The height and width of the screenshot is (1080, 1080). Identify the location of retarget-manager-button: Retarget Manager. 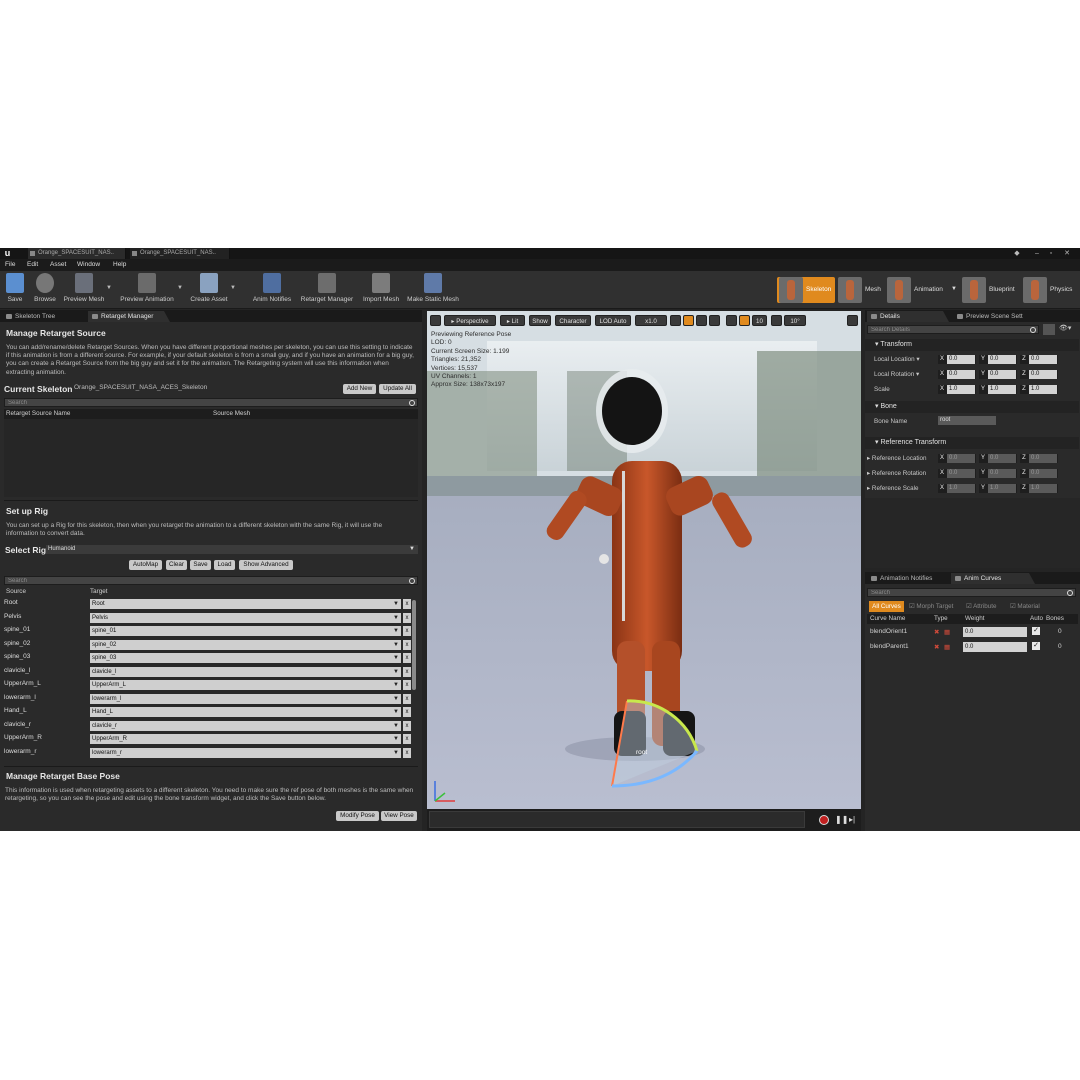
(327, 290).